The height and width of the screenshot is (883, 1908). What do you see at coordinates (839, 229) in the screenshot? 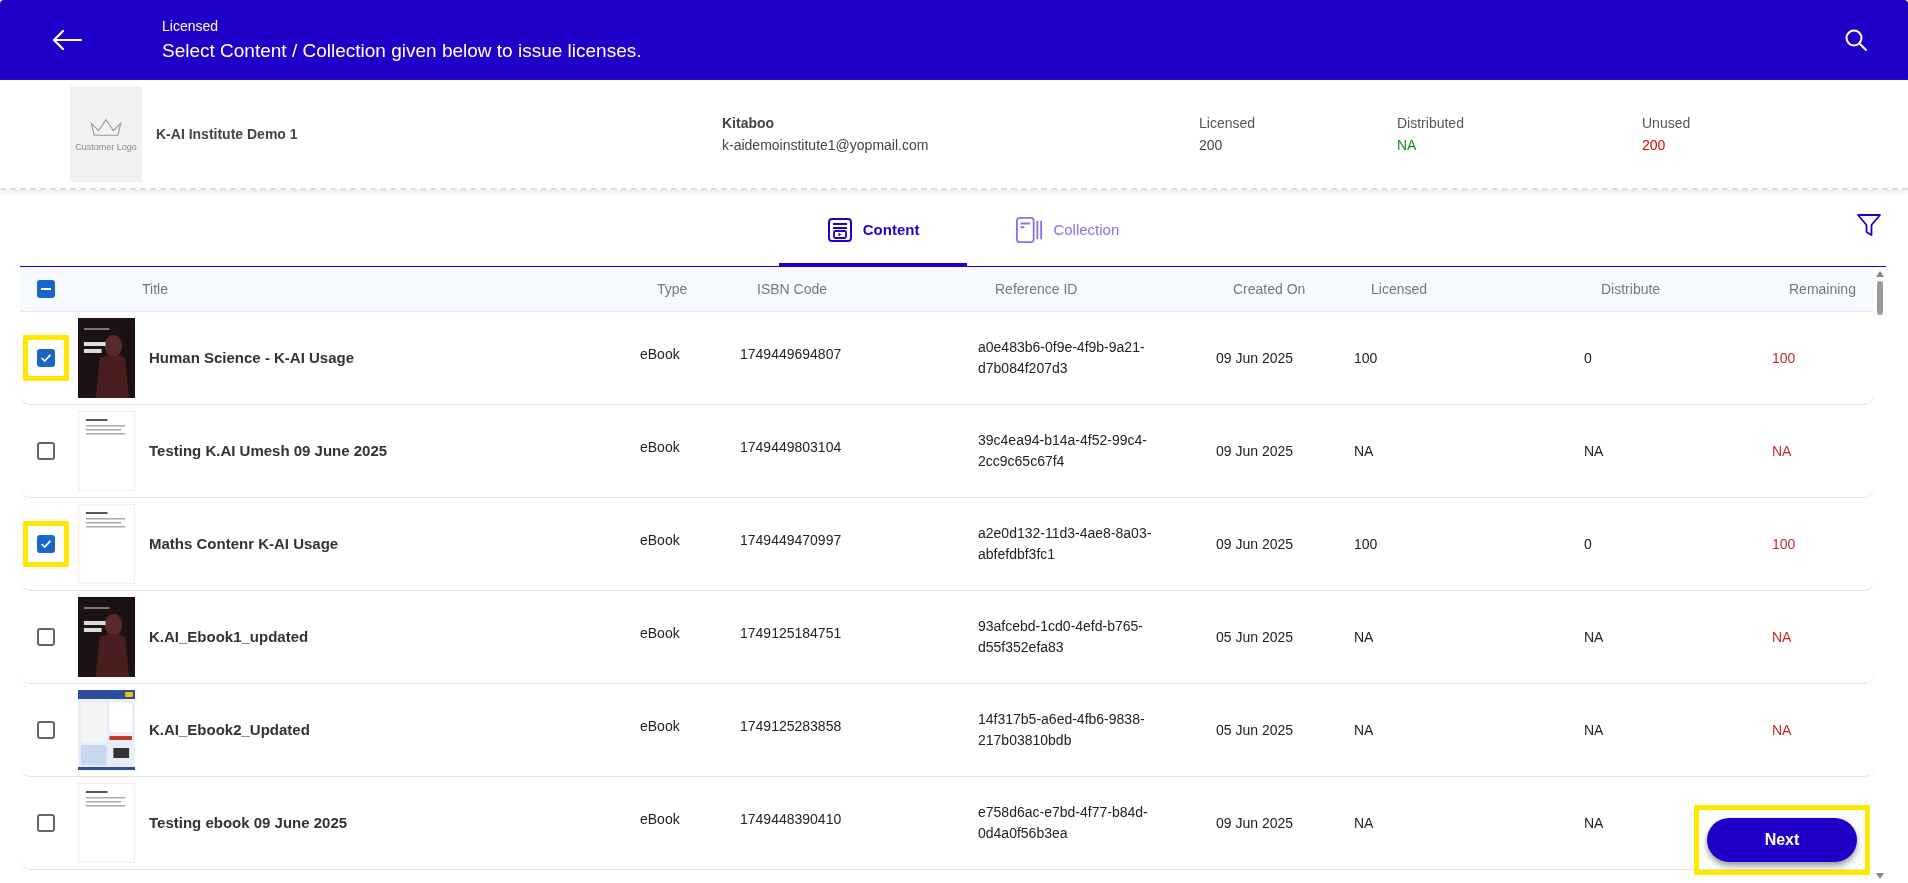
I see `content-icon` at bounding box center [839, 229].